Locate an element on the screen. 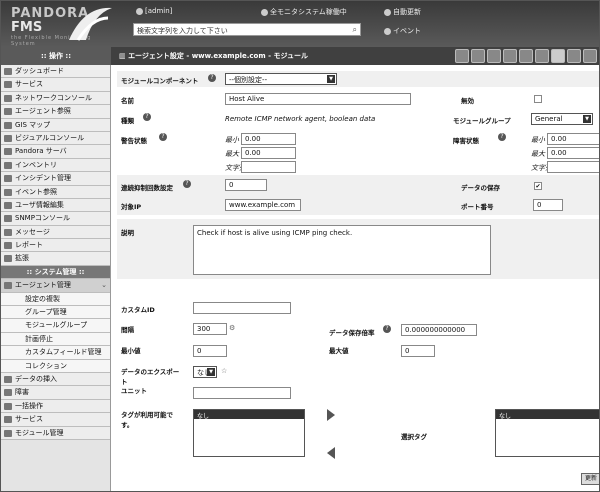 The image size is (600, 492). sidebar-item: Pandora サーバ is located at coordinates (55, 152).